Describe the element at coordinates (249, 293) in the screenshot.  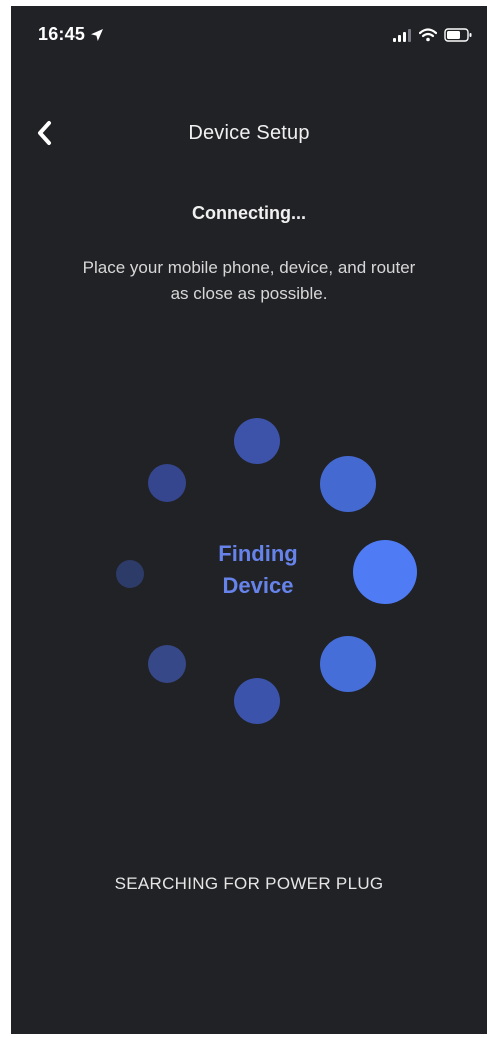
I see `instruction-line-2: as close as possible.` at that location.